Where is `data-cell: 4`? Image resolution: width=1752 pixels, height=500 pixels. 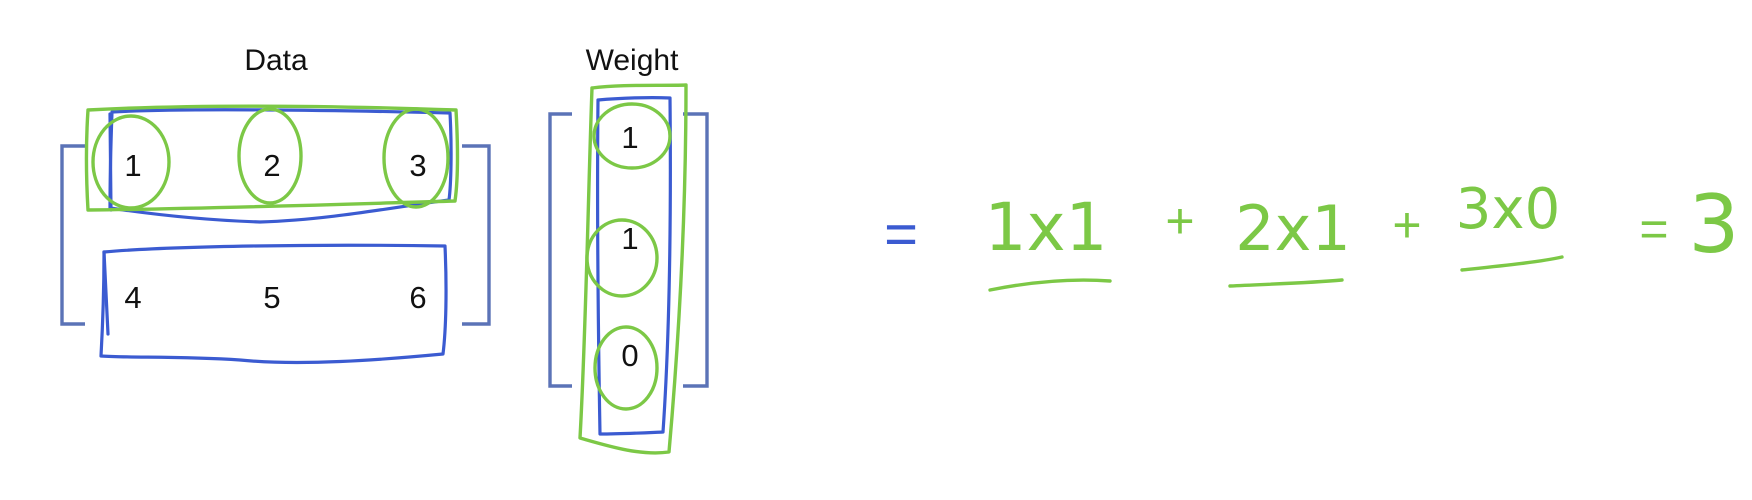
data-cell: 4 is located at coordinates (132, 297).